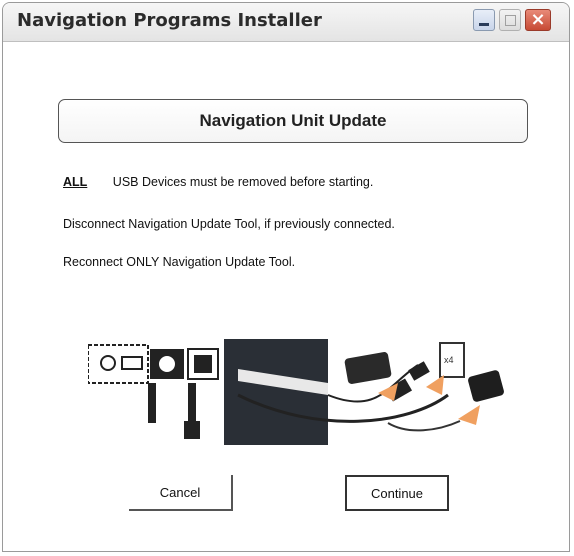  I want to click on continue-button: Continue, so click(397, 493).